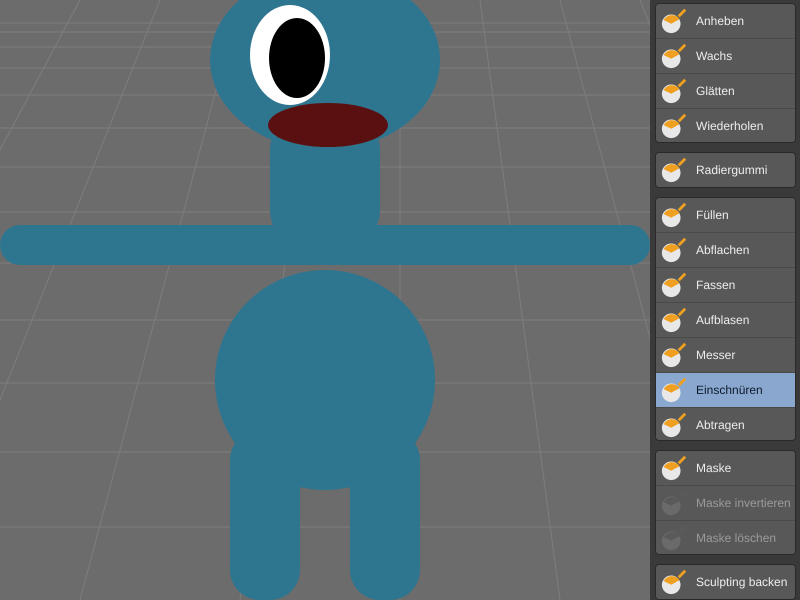 This screenshot has width=800, height=600. I want to click on tool-item: Maske, so click(725, 467).